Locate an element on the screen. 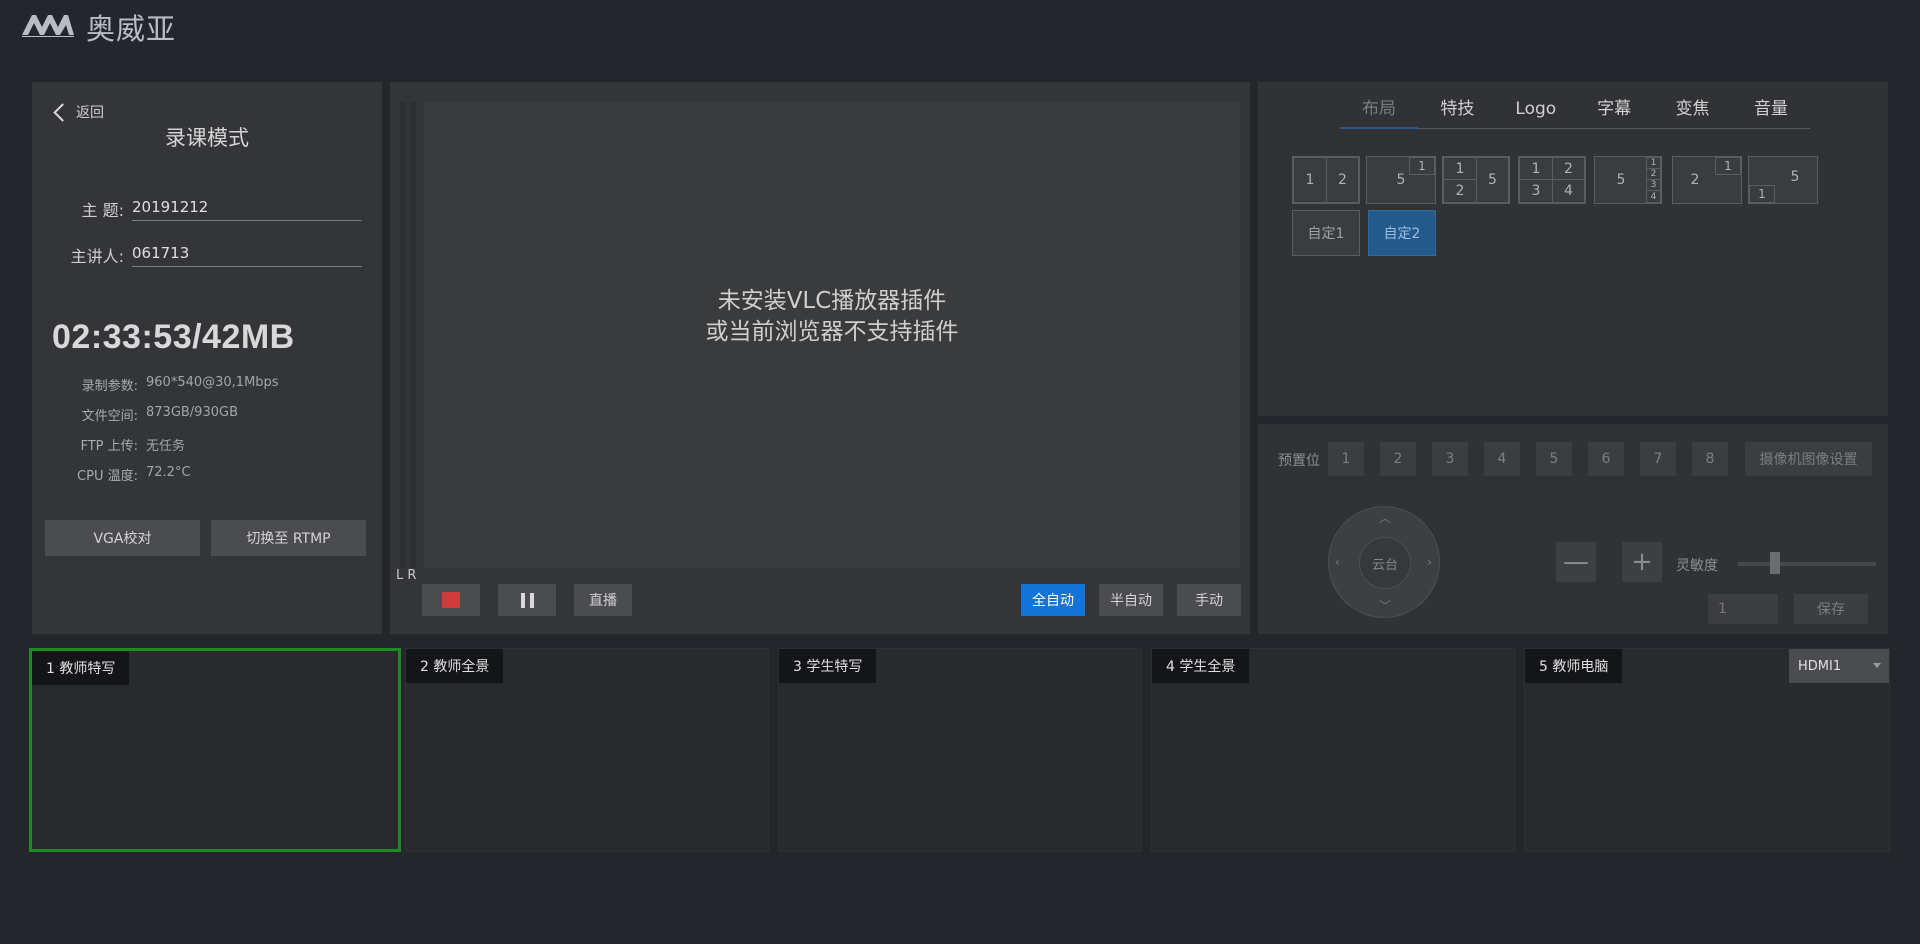 Image resolution: width=1920 pixels, height=944 pixels. layout-cell: 4 is located at coordinates (1653, 196).